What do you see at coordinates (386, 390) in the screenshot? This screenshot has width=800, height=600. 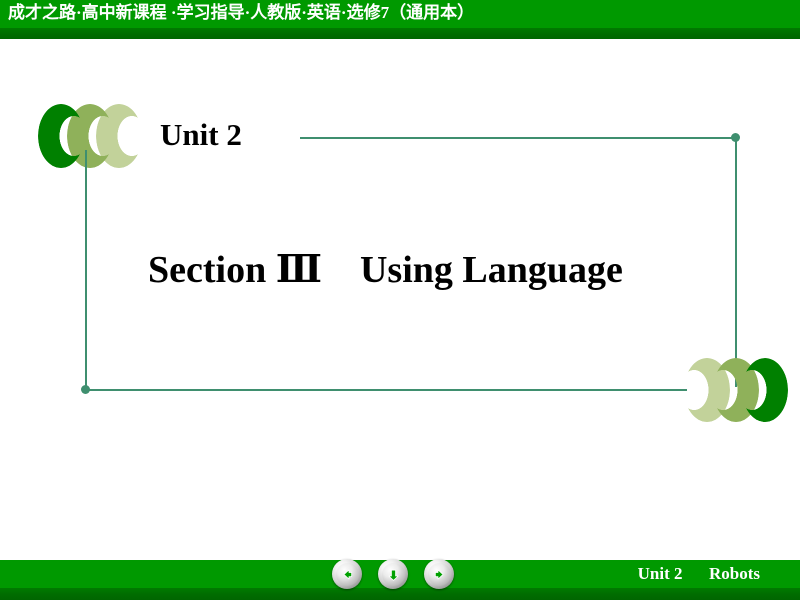 I see `frame-line-bottom` at bounding box center [386, 390].